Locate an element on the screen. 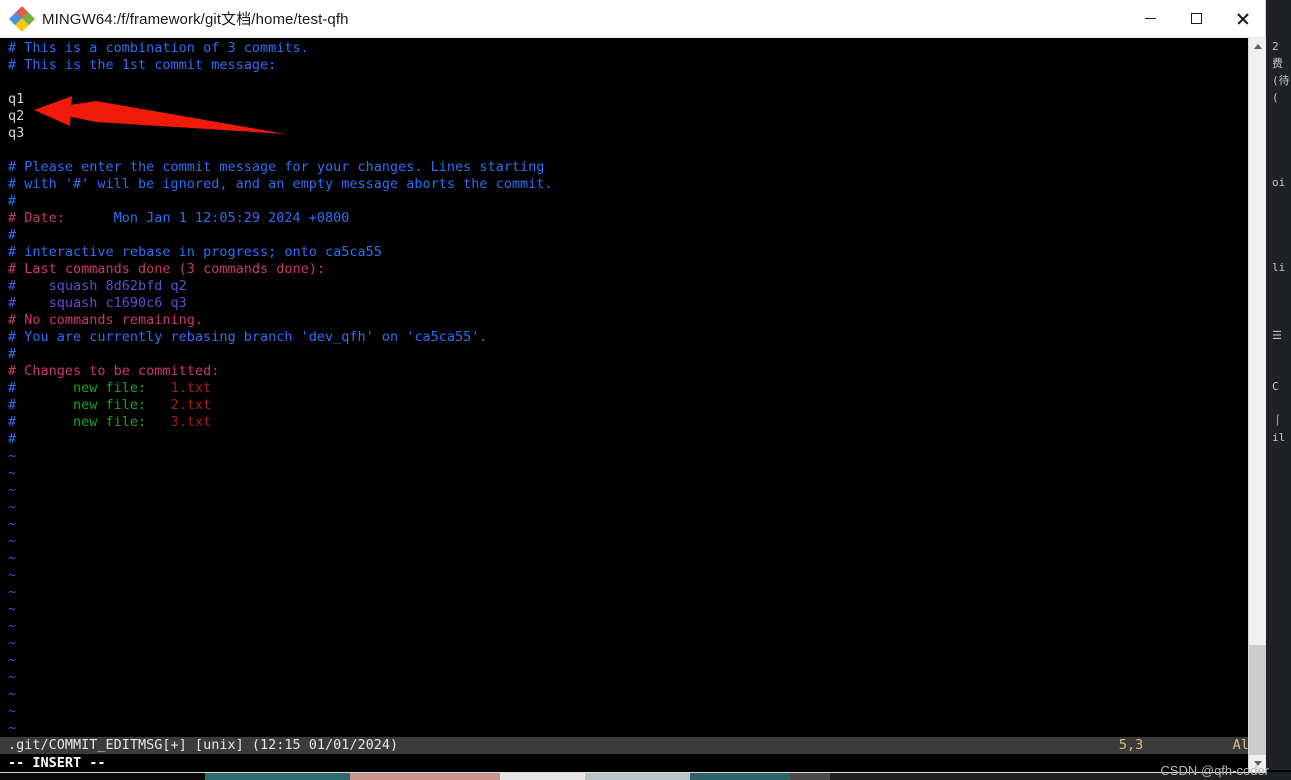  status-ruler: 5,3 All is located at coordinates (1187, 745).